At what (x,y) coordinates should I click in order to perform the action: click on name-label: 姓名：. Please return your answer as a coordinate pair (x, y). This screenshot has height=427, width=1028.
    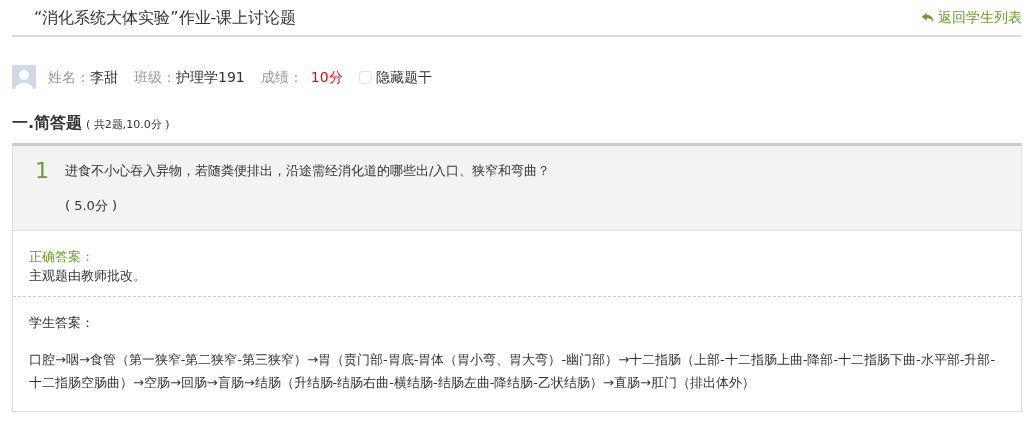
    Looking at the image, I should click on (69, 77).